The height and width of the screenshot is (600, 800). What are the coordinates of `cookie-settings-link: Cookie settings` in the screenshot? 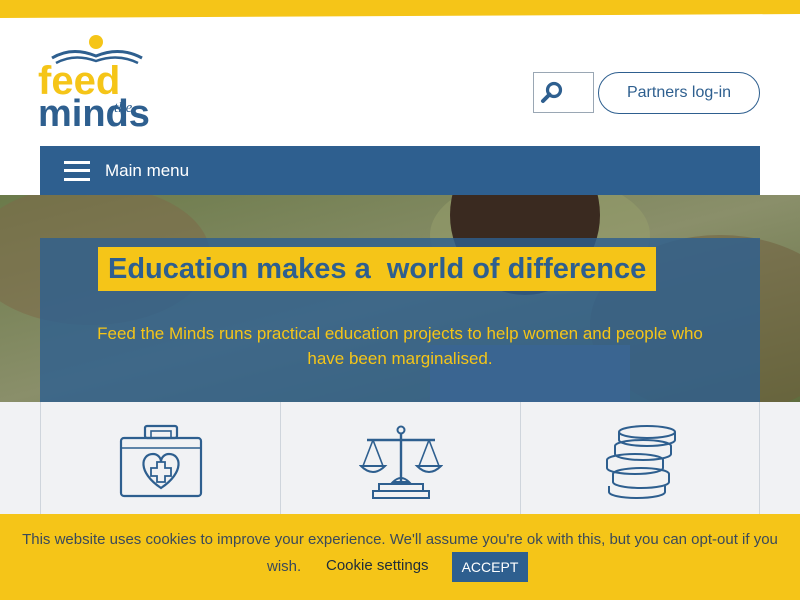 It's located at (377, 565).